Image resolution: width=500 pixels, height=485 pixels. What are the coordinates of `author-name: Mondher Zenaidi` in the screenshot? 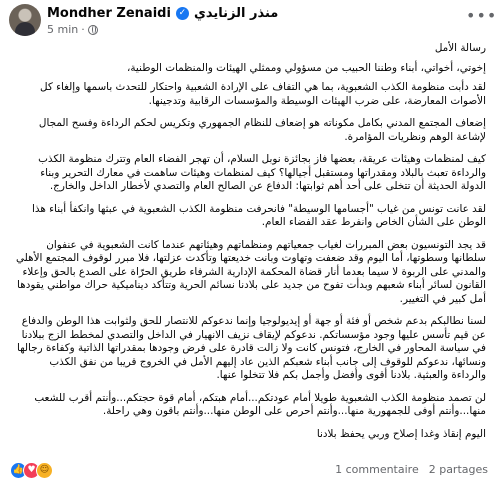 It's located at (109, 13).